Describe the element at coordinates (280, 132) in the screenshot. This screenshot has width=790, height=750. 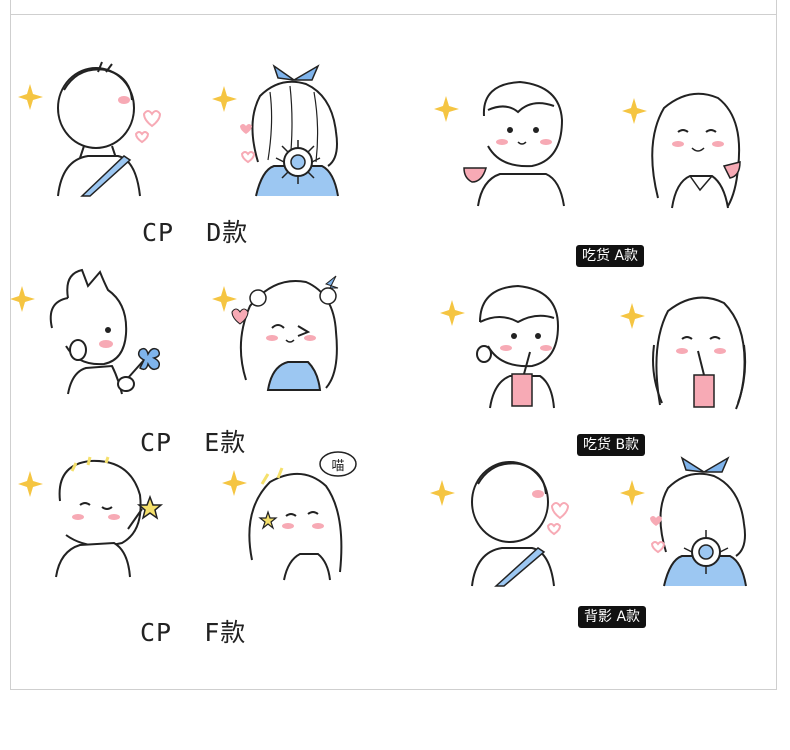
I see `cp-d-girl-illustration` at that location.